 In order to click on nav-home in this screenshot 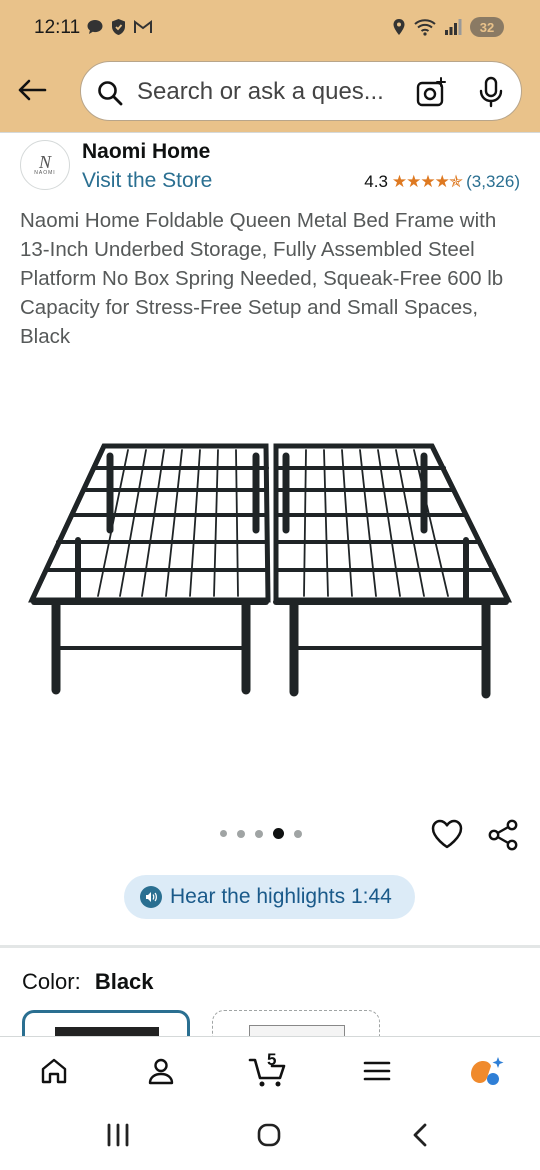, I will do `click(54, 1071)`.